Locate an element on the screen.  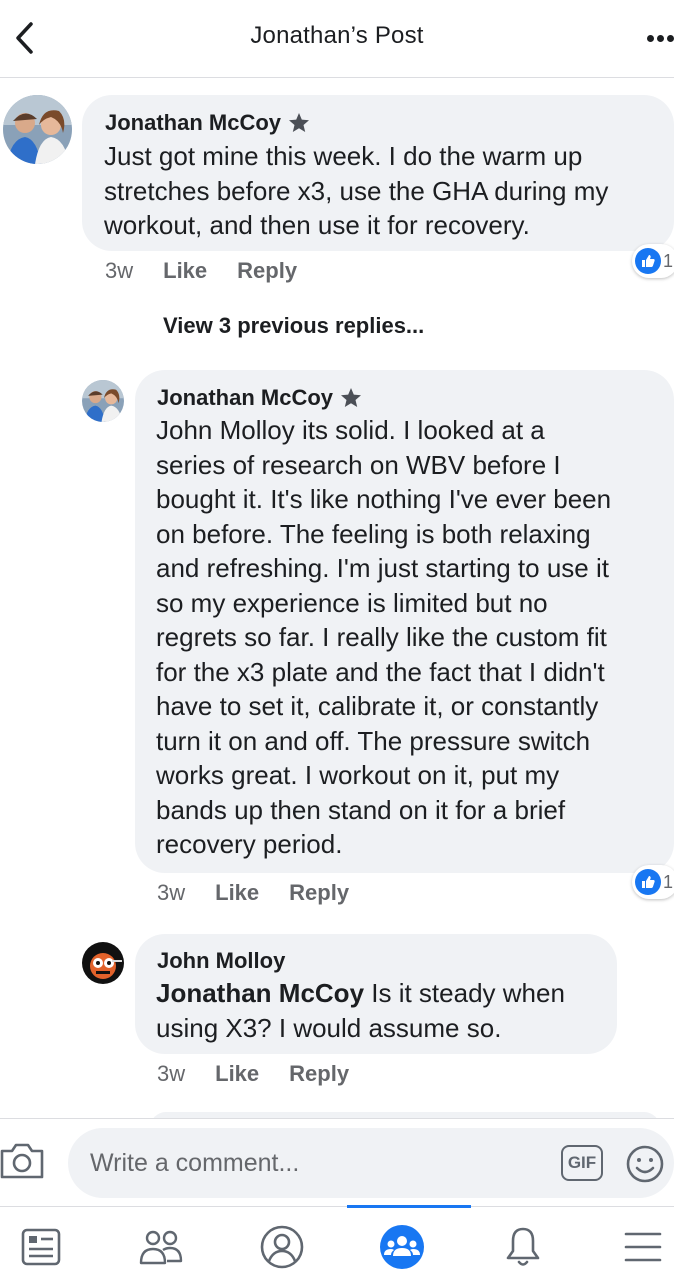
gif-button: GIF is located at coordinates (582, 1163).